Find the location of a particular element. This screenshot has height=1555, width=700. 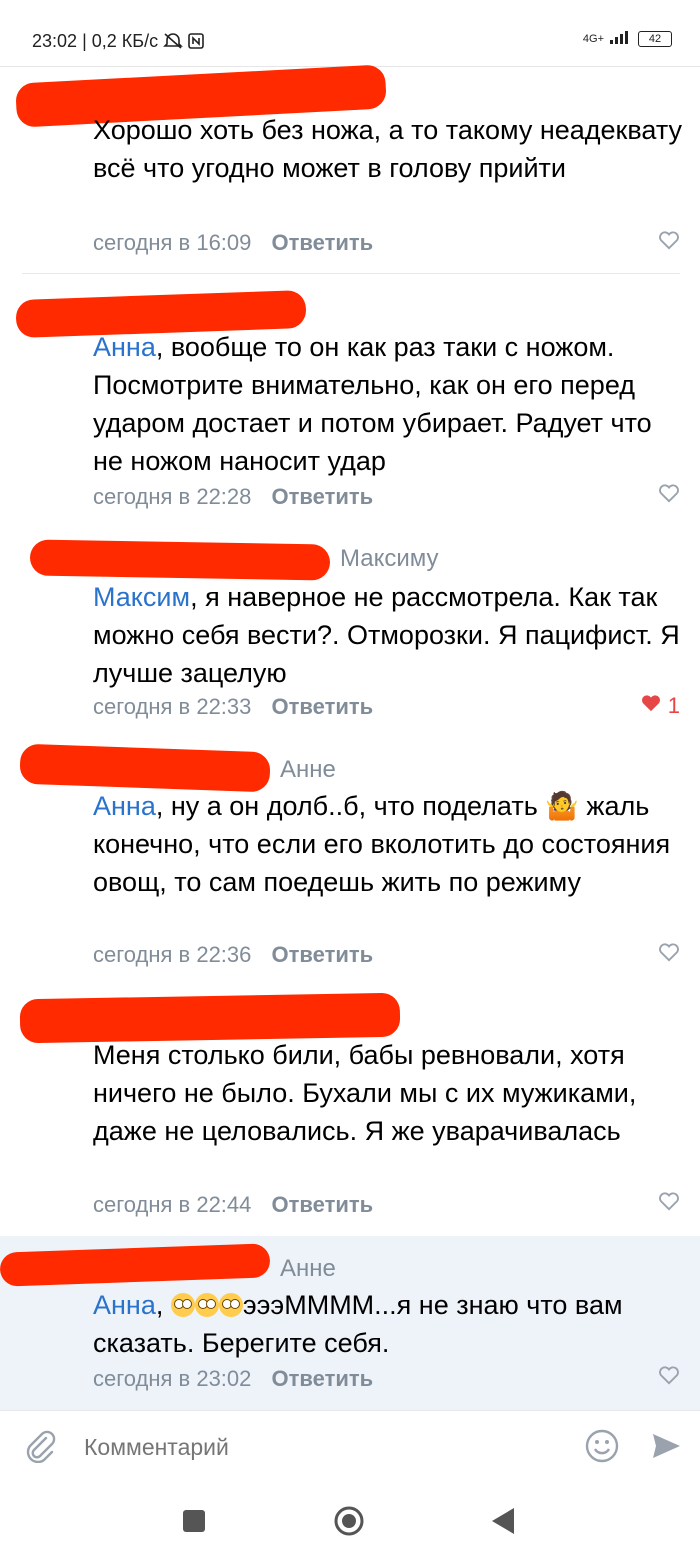

reply-to-label: Максиму is located at coordinates (389, 558).